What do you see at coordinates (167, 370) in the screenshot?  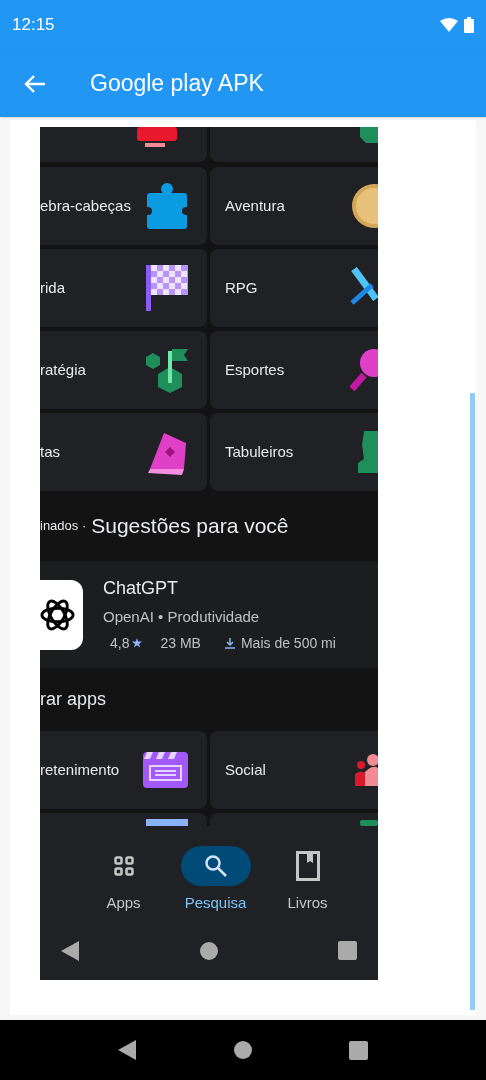 I see `hexagon-flag-icon` at bounding box center [167, 370].